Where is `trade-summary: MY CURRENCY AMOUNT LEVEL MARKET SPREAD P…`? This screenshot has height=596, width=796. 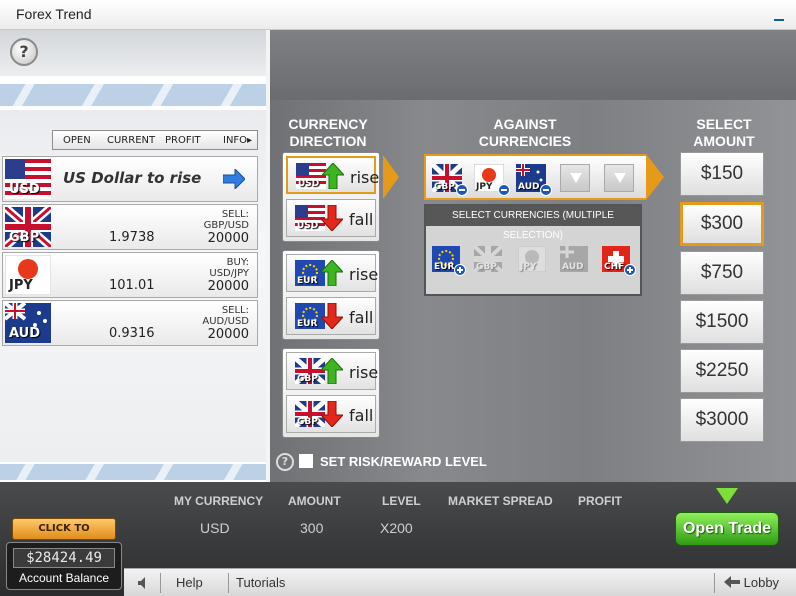 trade-summary: MY CURRENCY AMOUNT LEVEL MARKET SPREAD P… is located at coordinates (410, 527).